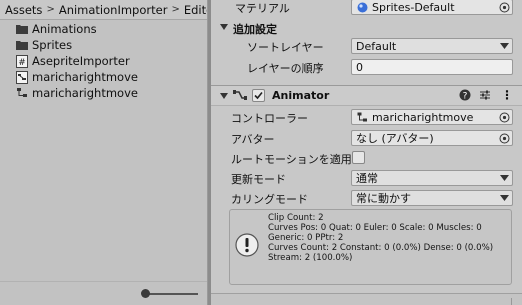 Image resolution: width=522 pixels, height=305 pixels. I want to click on sorting-layer-row: ソートレイヤー Default, so click(366, 46).